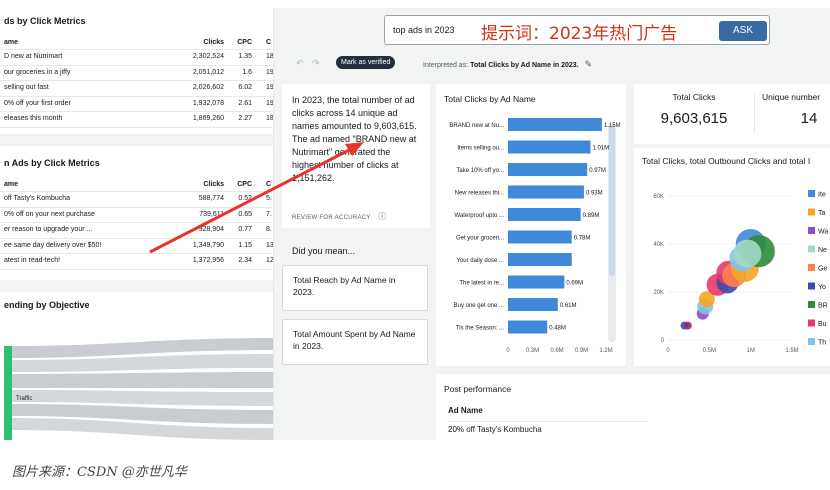  Describe the element at coordinates (316, 63) in the screenshot. I see `redo-icon: ↷` at that location.